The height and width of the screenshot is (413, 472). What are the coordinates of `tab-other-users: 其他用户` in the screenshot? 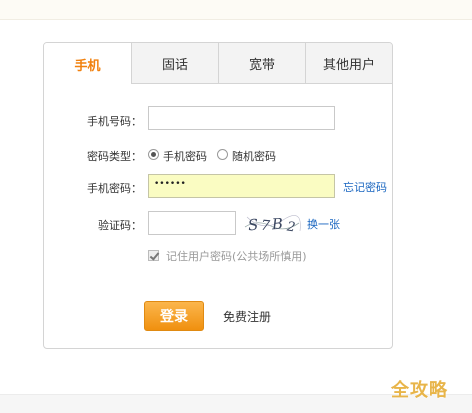 It's located at (348, 63).